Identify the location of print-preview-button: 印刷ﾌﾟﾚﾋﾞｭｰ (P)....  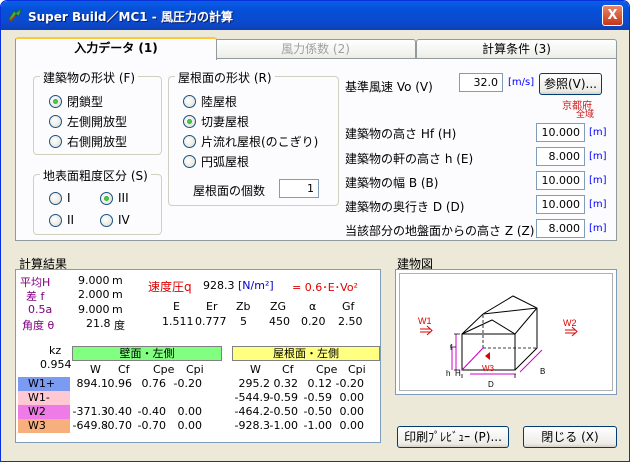
(453, 437).